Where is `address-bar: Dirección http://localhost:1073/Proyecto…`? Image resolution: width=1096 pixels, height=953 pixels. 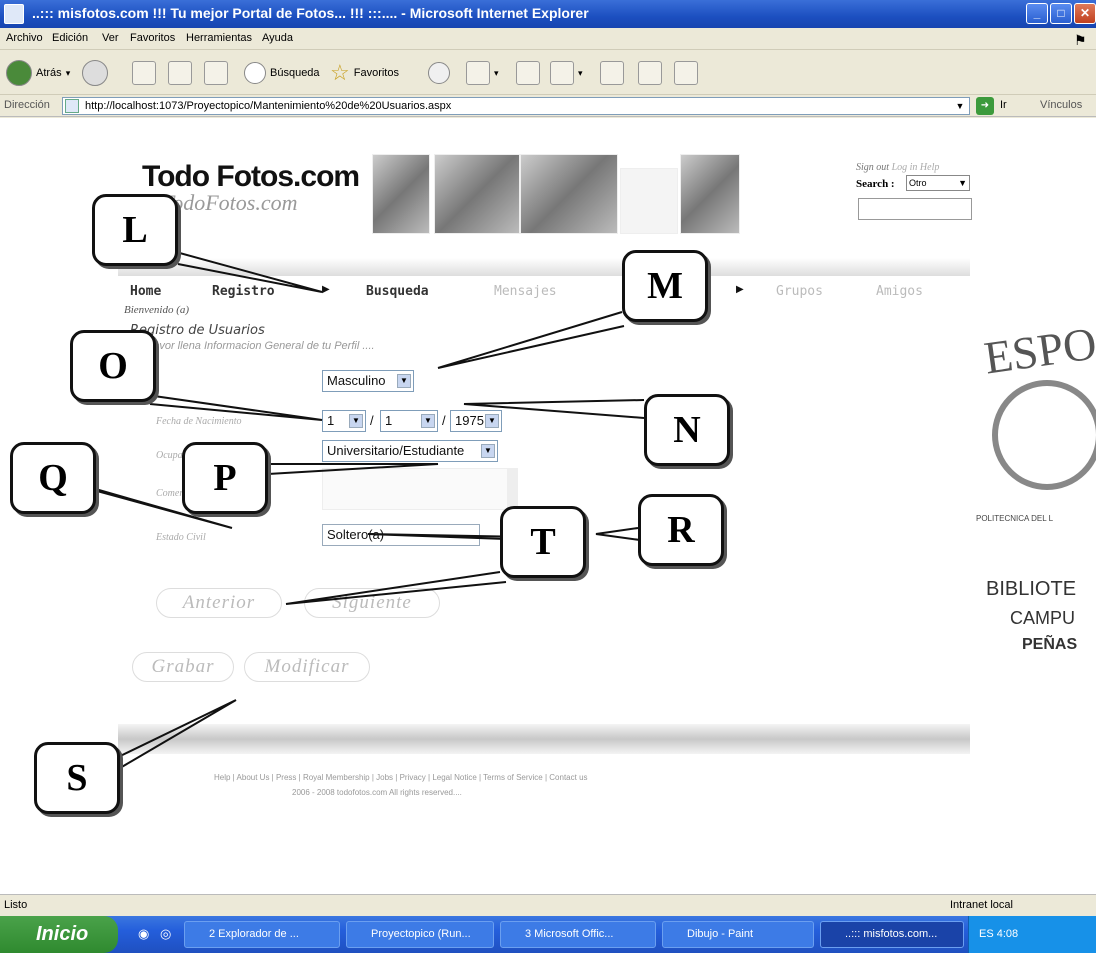 address-bar: Dirección http://localhost:1073/Proyecto… is located at coordinates (548, 106).